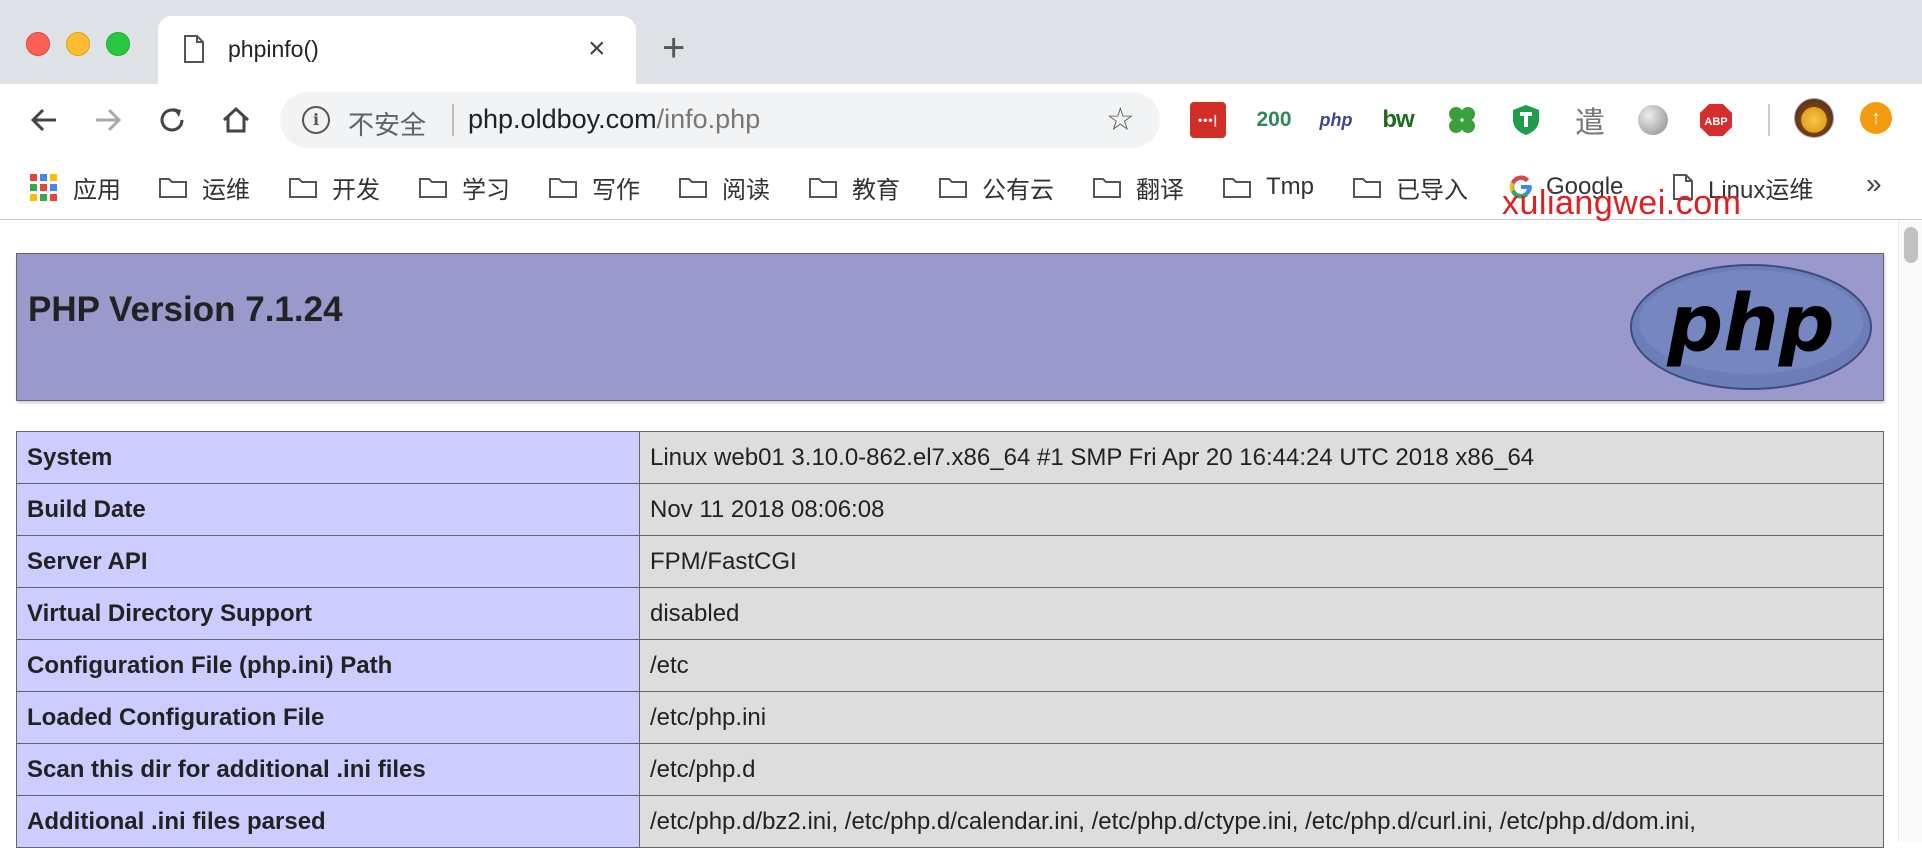 This screenshot has width=1922, height=848. Describe the element at coordinates (708, 119) in the screenshot. I see `url-path: /info.php` at that location.